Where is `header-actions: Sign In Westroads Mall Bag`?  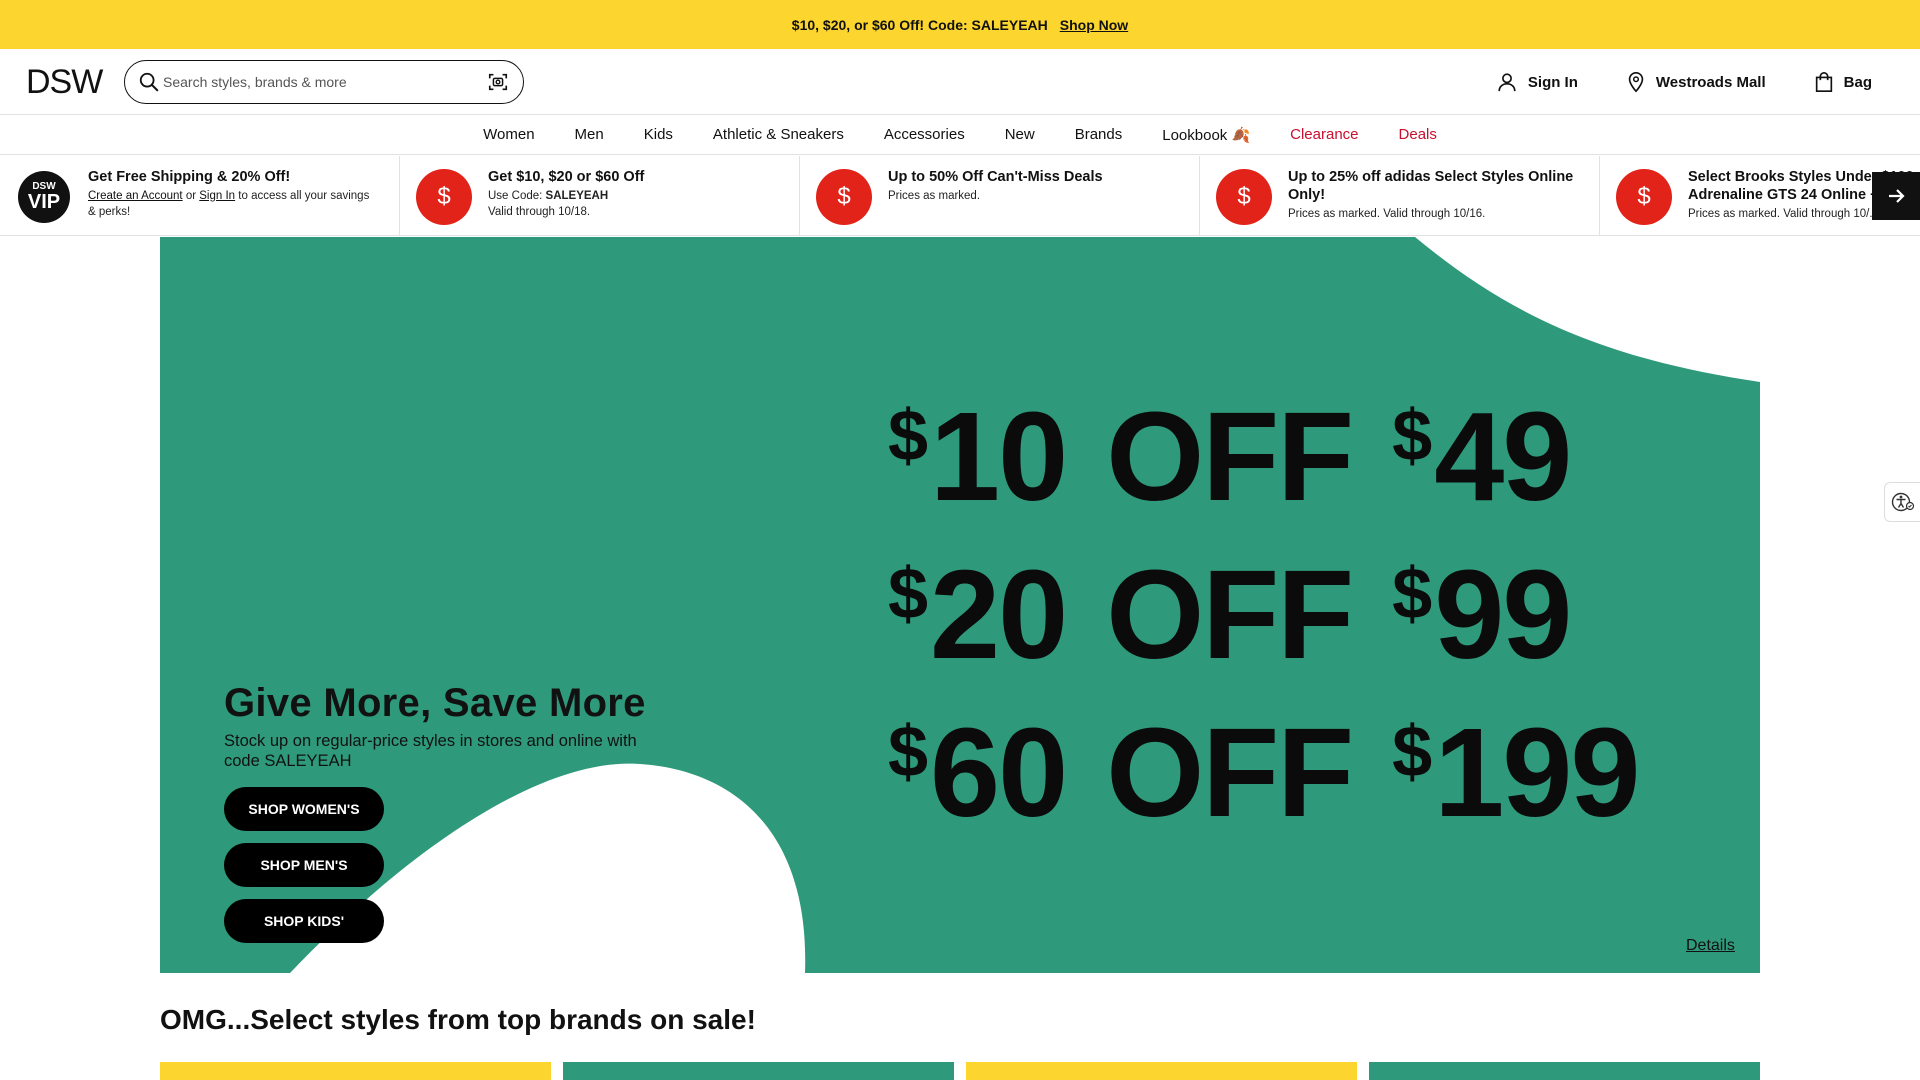
header-actions: Sign In Westroads Mall Bag is located at coordinates (1708, 82).